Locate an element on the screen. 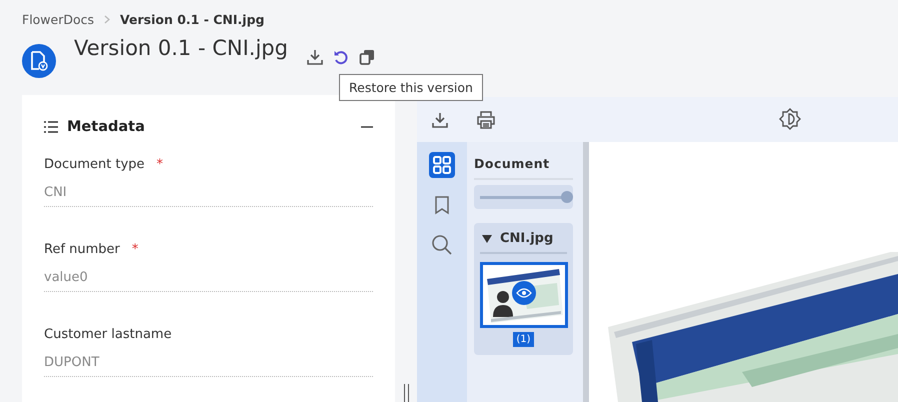  file-name: CNI.jpg is located at coordinates (527, 238).